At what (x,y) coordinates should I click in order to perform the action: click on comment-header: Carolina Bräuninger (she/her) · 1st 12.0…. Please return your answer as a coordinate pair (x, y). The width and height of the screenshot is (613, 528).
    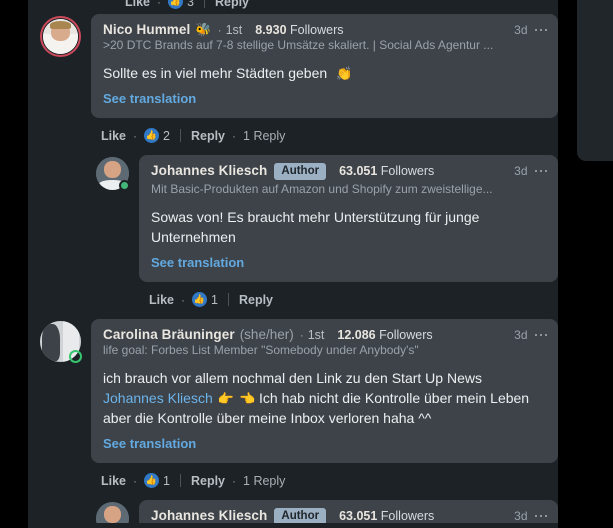
    Looking at the image, I should click on (324, 334).